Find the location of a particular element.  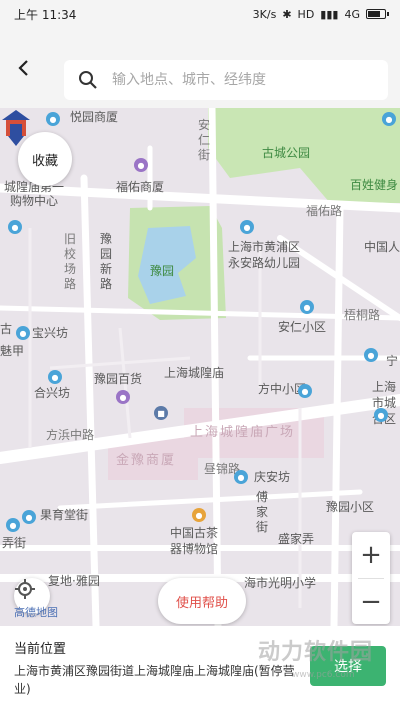

map-label: 古 is located at coordinates (6, 329).